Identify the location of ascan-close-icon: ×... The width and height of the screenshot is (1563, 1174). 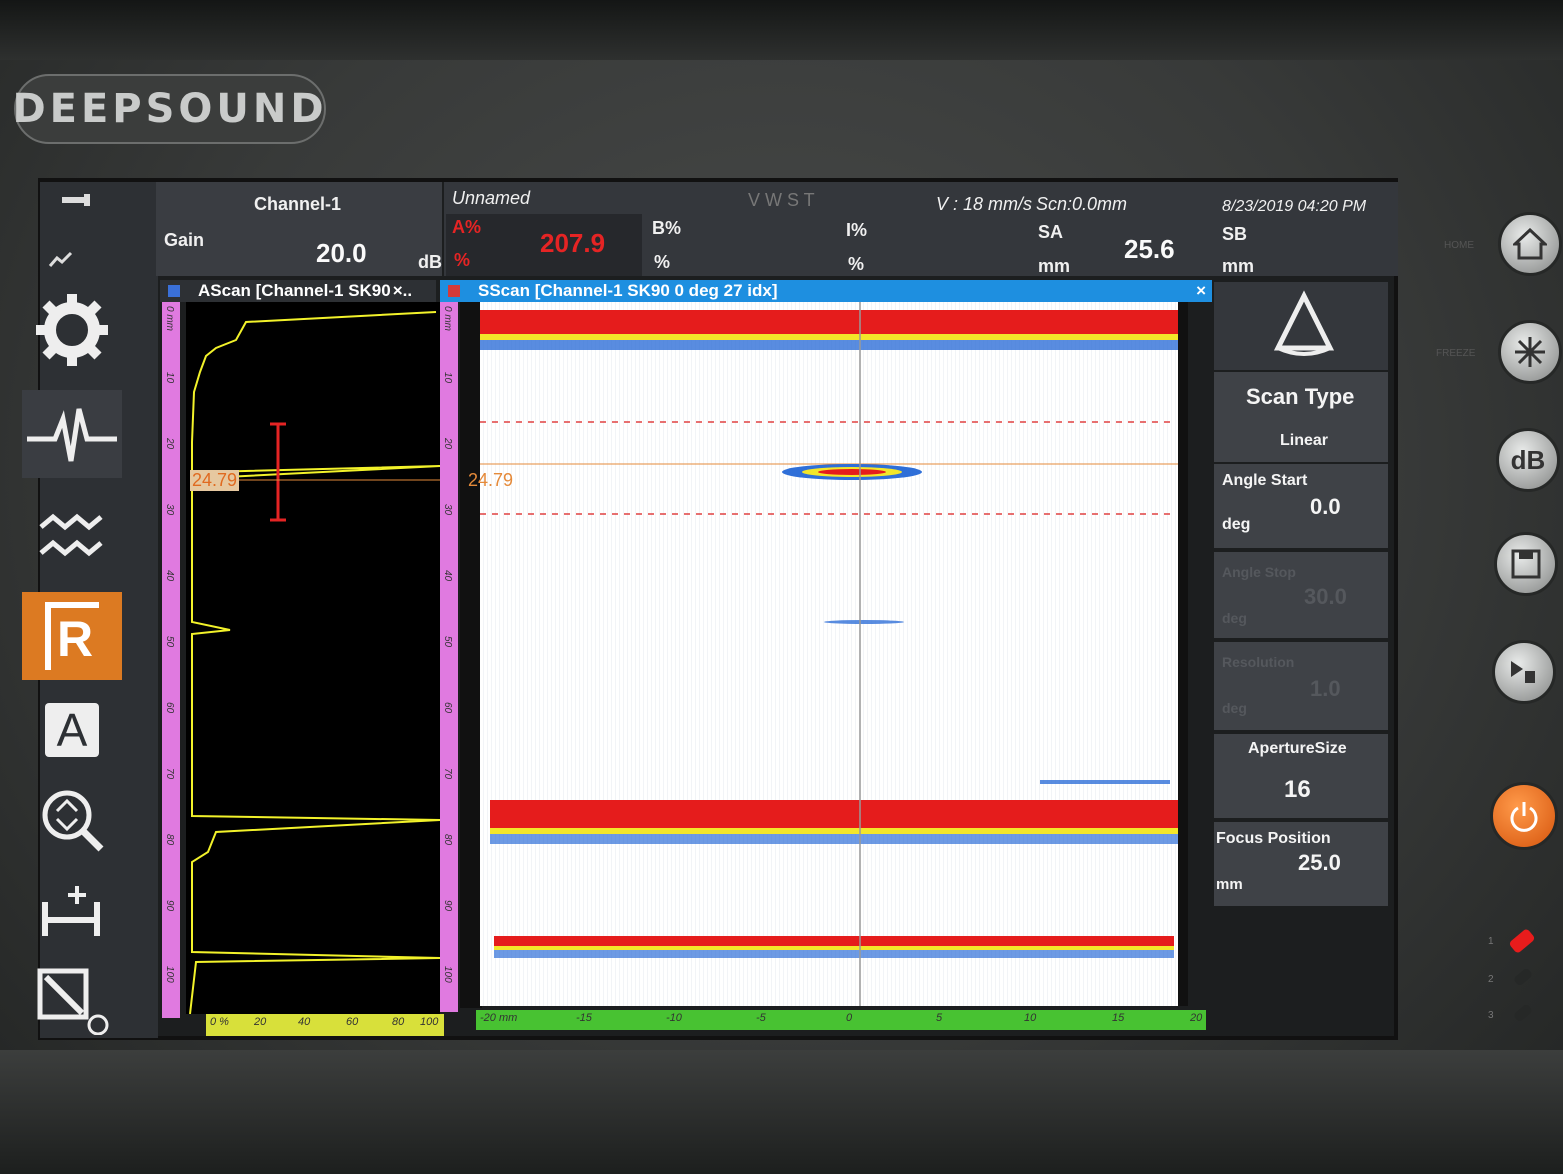
(402, 291).